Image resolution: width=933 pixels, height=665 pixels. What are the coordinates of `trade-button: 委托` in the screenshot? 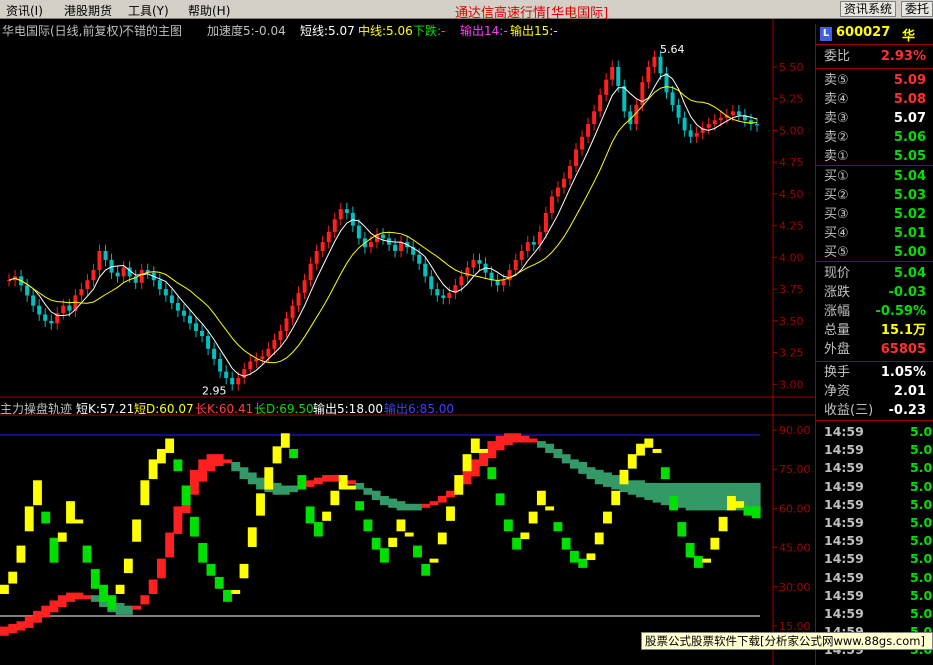 It's located at (917, 9).